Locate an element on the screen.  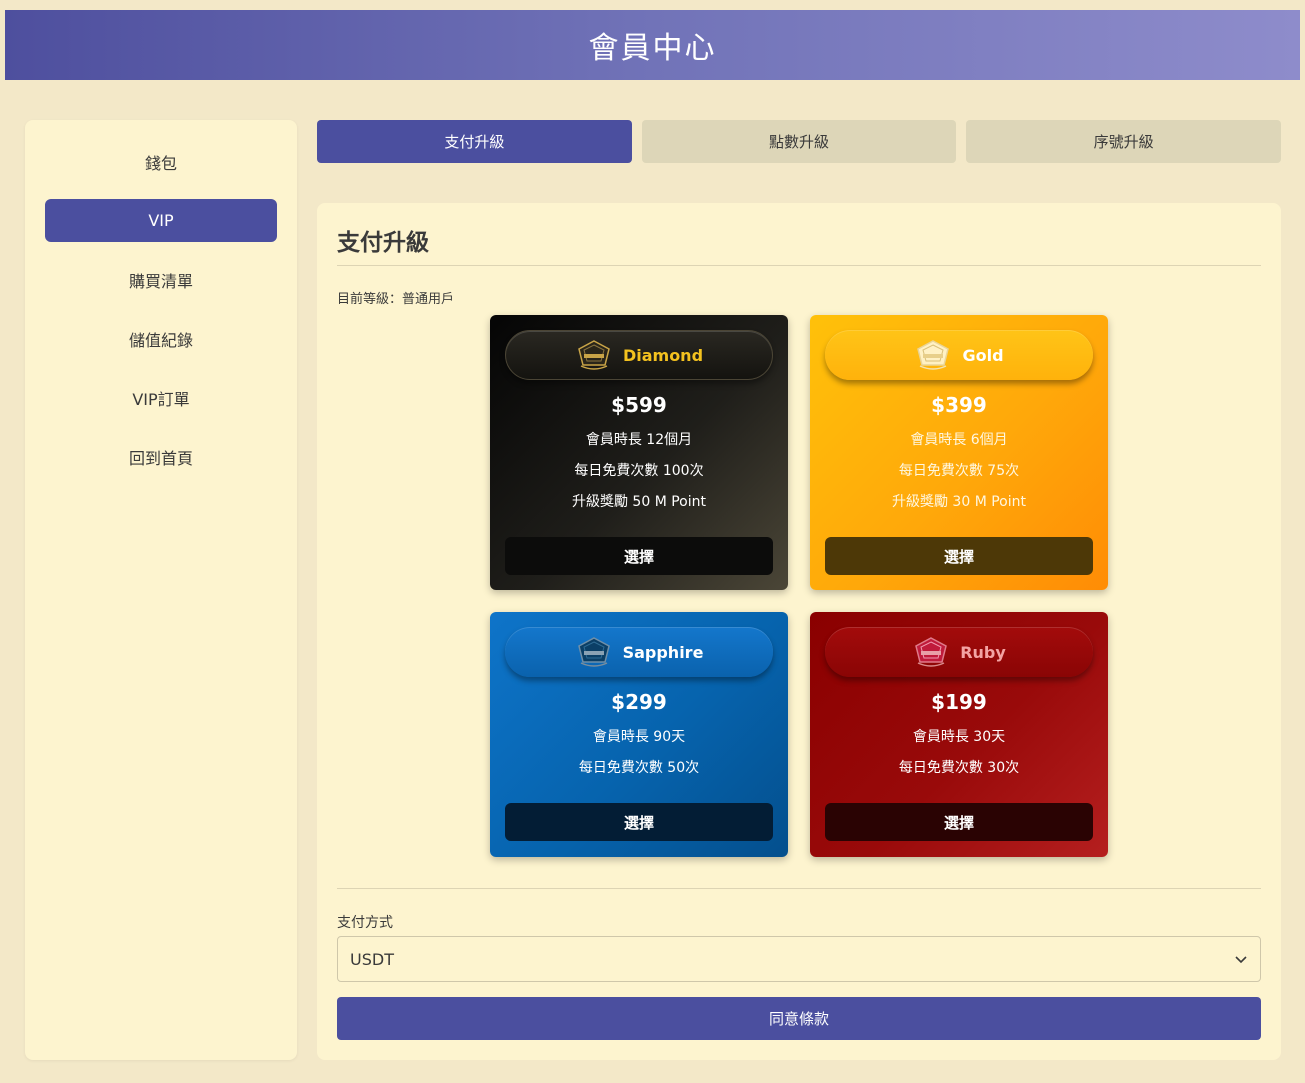
sidebar-item-vip-orders: VIP訂單 is located at coordinates (161, 397).